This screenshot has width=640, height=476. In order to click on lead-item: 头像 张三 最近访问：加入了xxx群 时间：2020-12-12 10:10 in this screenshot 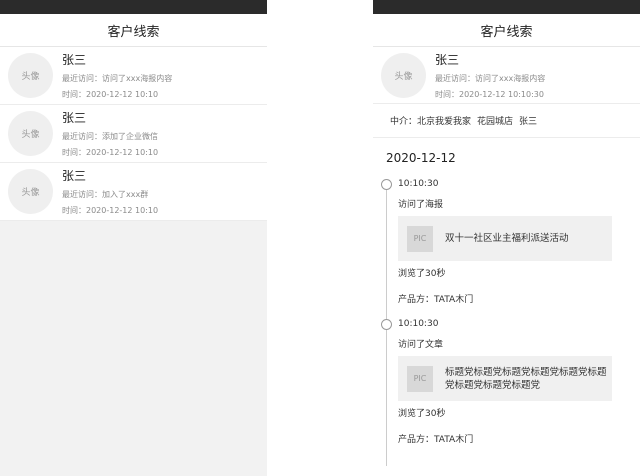, I will do `click(133, 192)`.